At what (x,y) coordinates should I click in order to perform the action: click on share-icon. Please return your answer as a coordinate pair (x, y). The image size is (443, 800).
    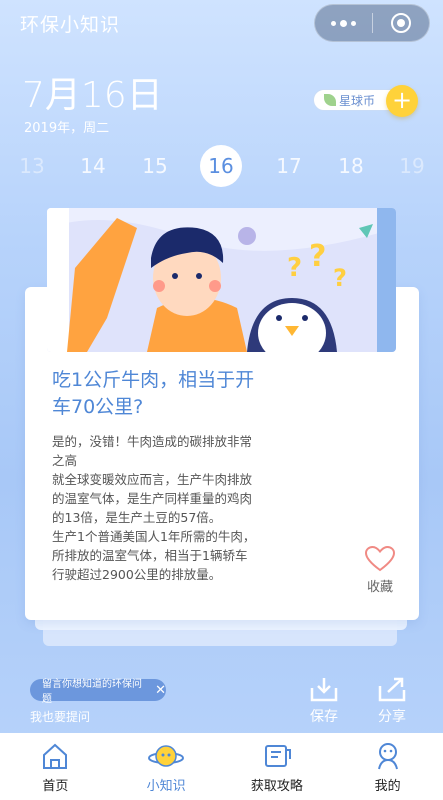
    Looking at the image, I should click on (392, 689).